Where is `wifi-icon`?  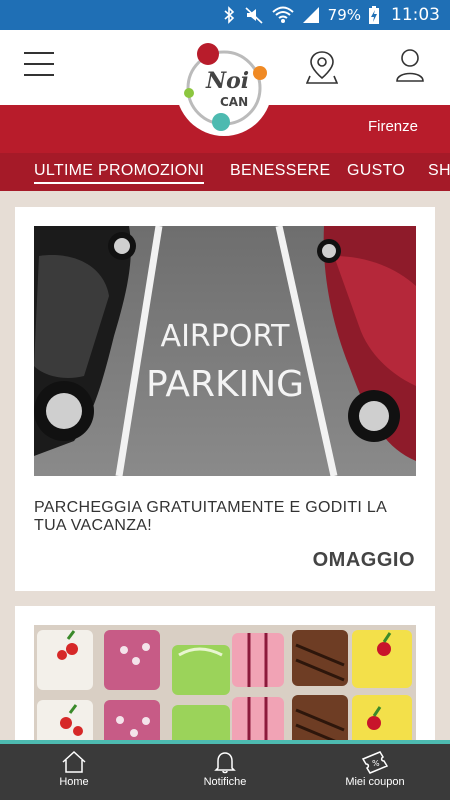 wifi-icon is located at coordinates (282, 14).